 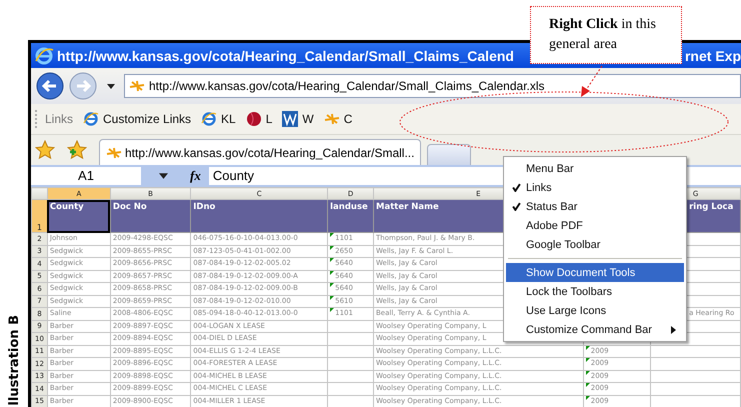 What do you see at coordinates (432, 86) in the screenshot?
I see `address-field: http://www.kansas.gov/cota/Hearing_Calendar/Small_Claims_Calendar.xls` at bounding box center [432, 86].